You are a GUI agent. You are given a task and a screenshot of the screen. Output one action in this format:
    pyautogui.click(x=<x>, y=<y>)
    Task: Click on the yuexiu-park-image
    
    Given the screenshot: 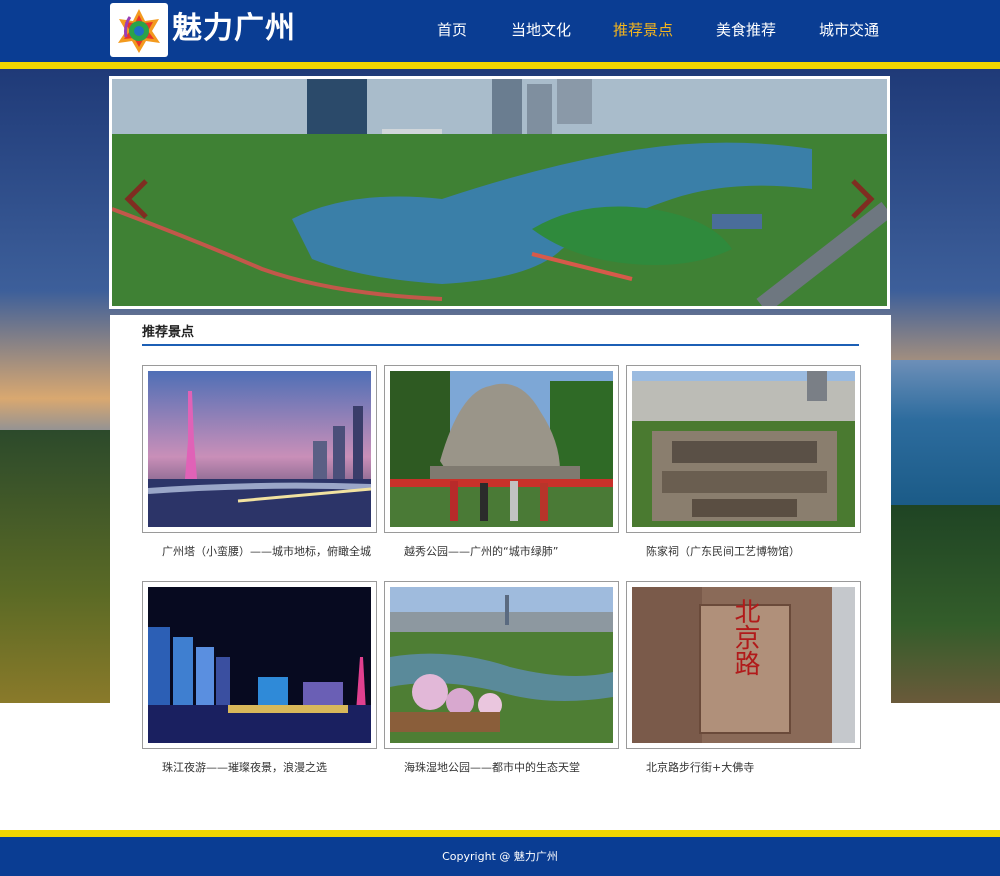 What is the action you would take?
    pyautogui.click(x=501, y=449)
    